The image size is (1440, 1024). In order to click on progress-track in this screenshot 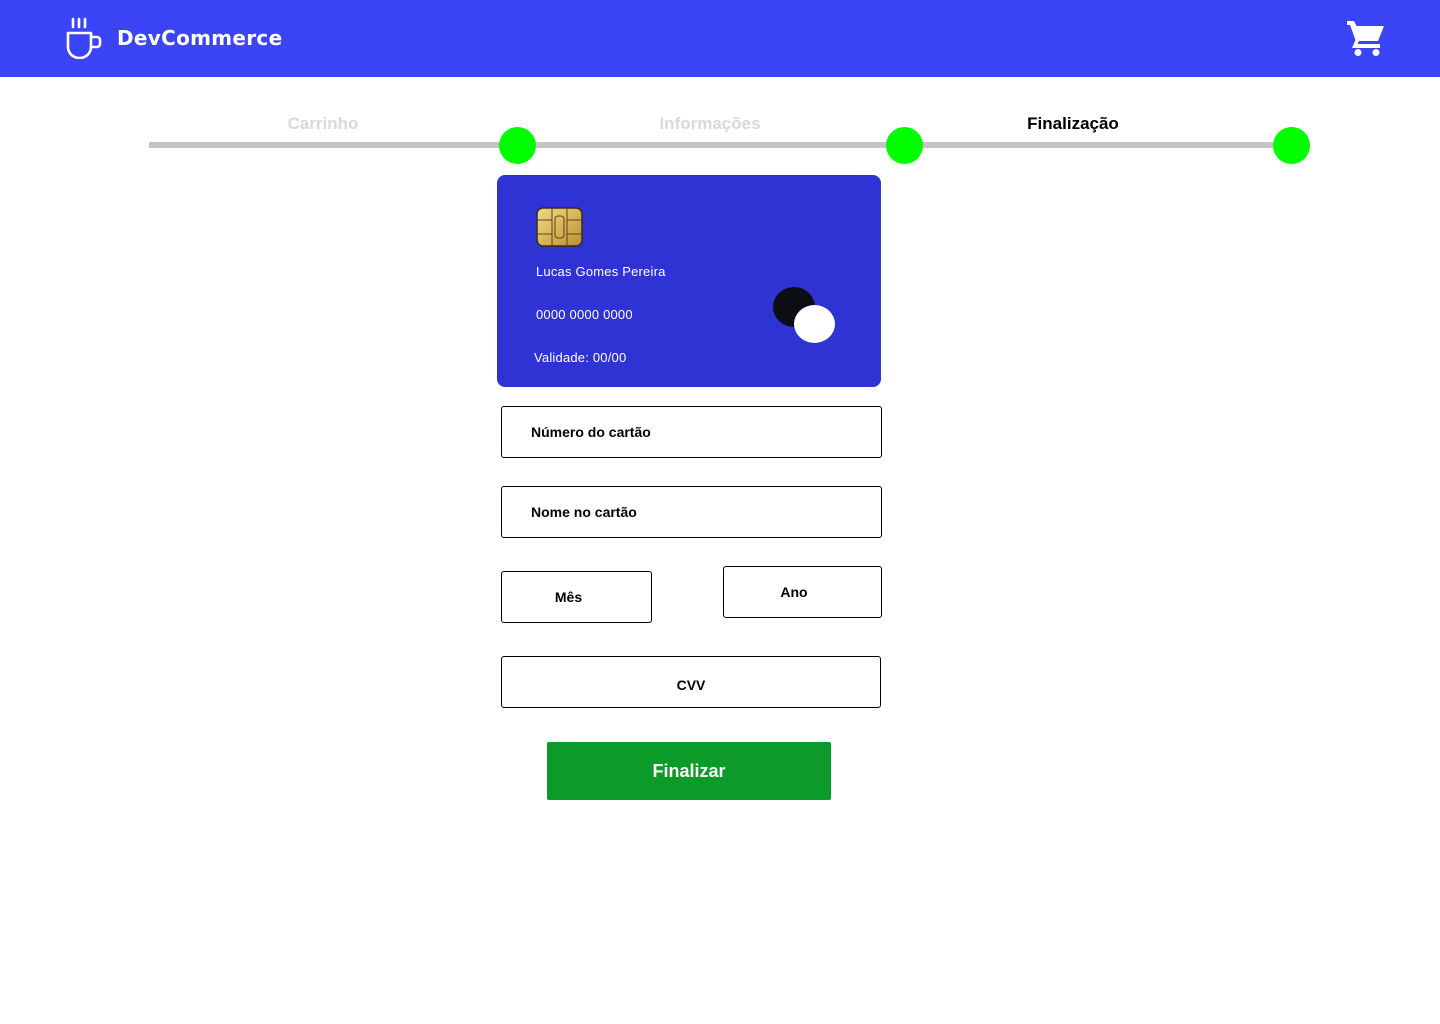, I will do `click(720, 145)`.